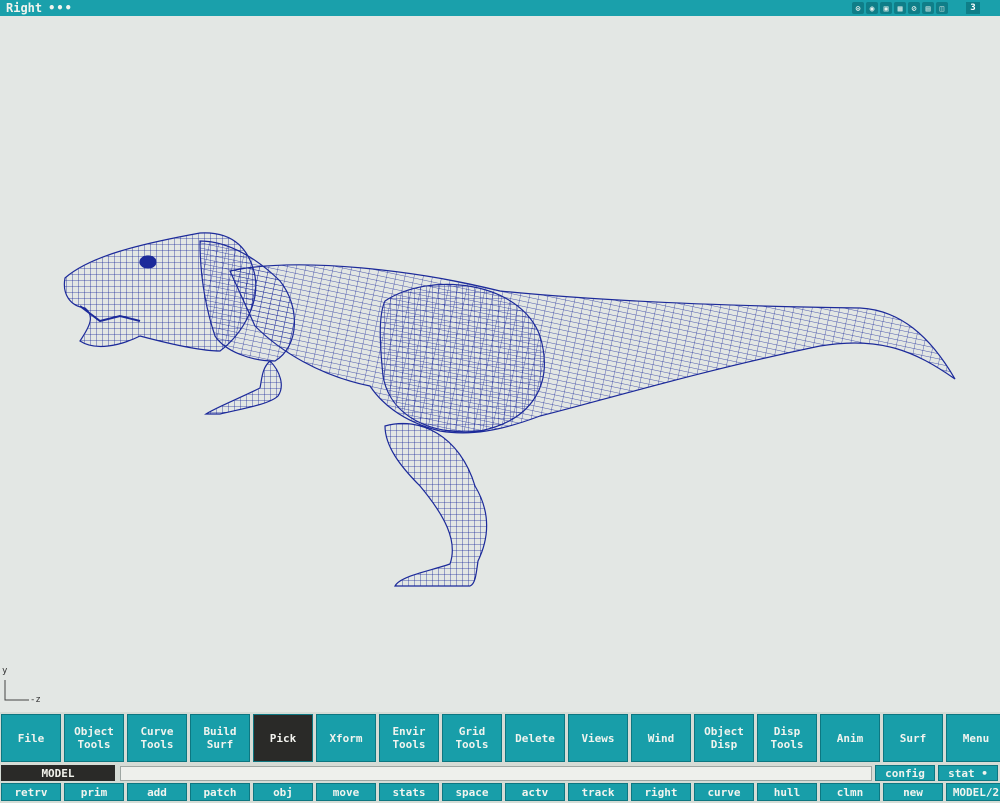 Image resolution: width=1000 pixels, height=803 pixels. I want to click on curve-tools-button: Curve Tools, so click(157, 738).